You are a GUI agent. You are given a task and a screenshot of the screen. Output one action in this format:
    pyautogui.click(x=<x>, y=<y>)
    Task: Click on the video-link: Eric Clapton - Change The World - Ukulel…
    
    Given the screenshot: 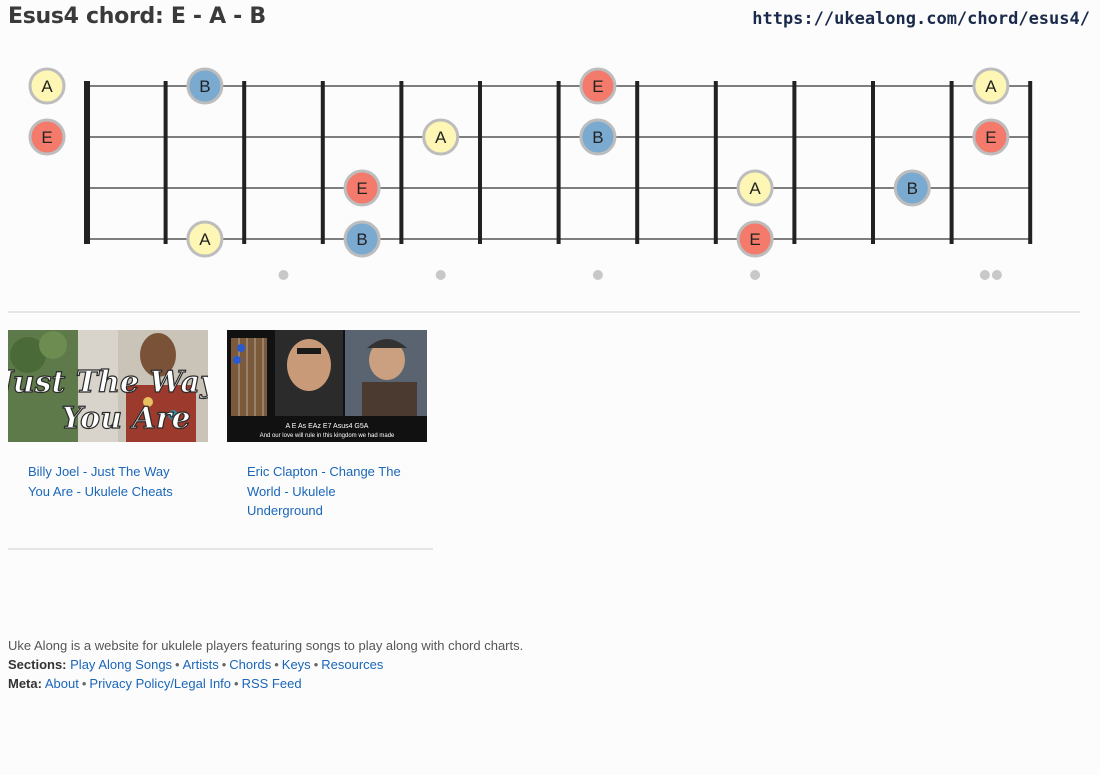 What is the action you would take?
    pyautogui.click(x=327, y=491)
    